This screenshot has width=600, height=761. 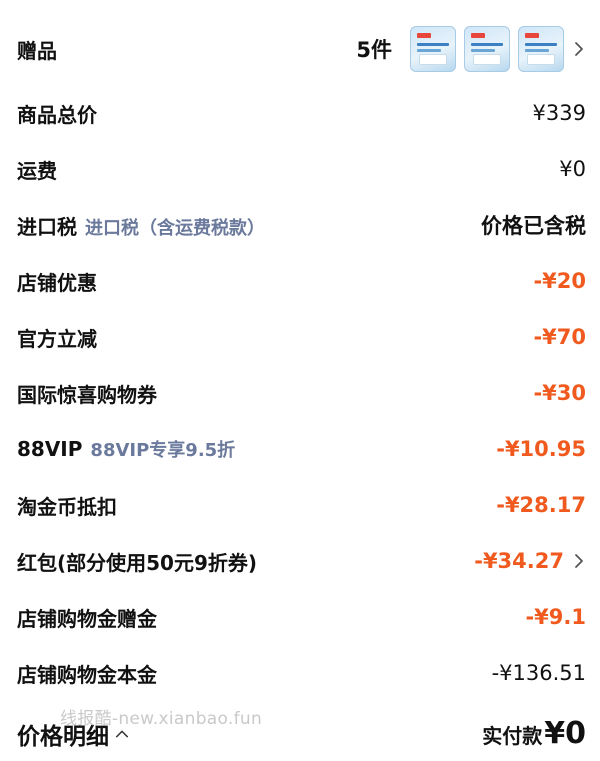 What do you see at coordinates (57, 282) in the screenshot?
I see `row-label: 店铺优惠` at bounding box center [57, 282].